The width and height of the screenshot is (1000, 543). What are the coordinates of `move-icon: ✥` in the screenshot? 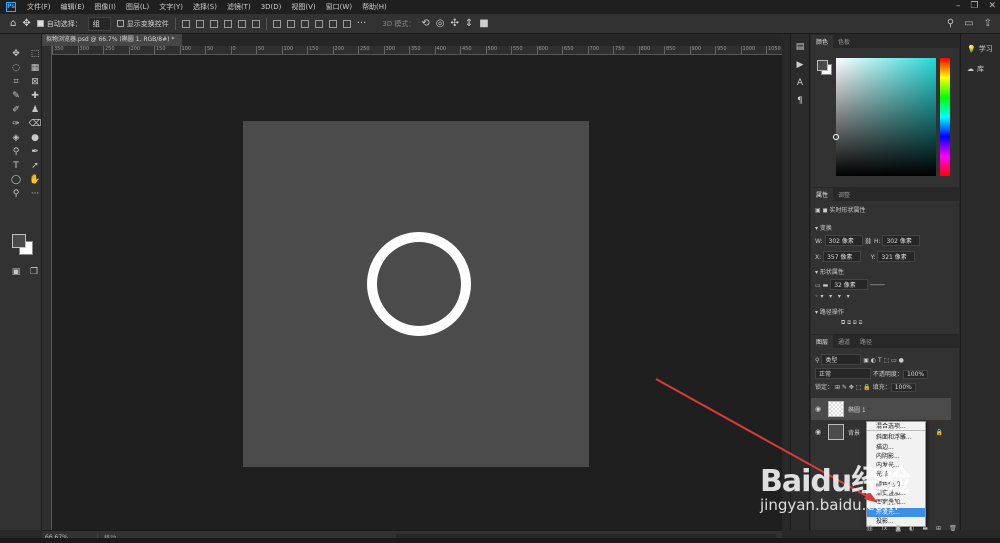 It's located at (16, 54).